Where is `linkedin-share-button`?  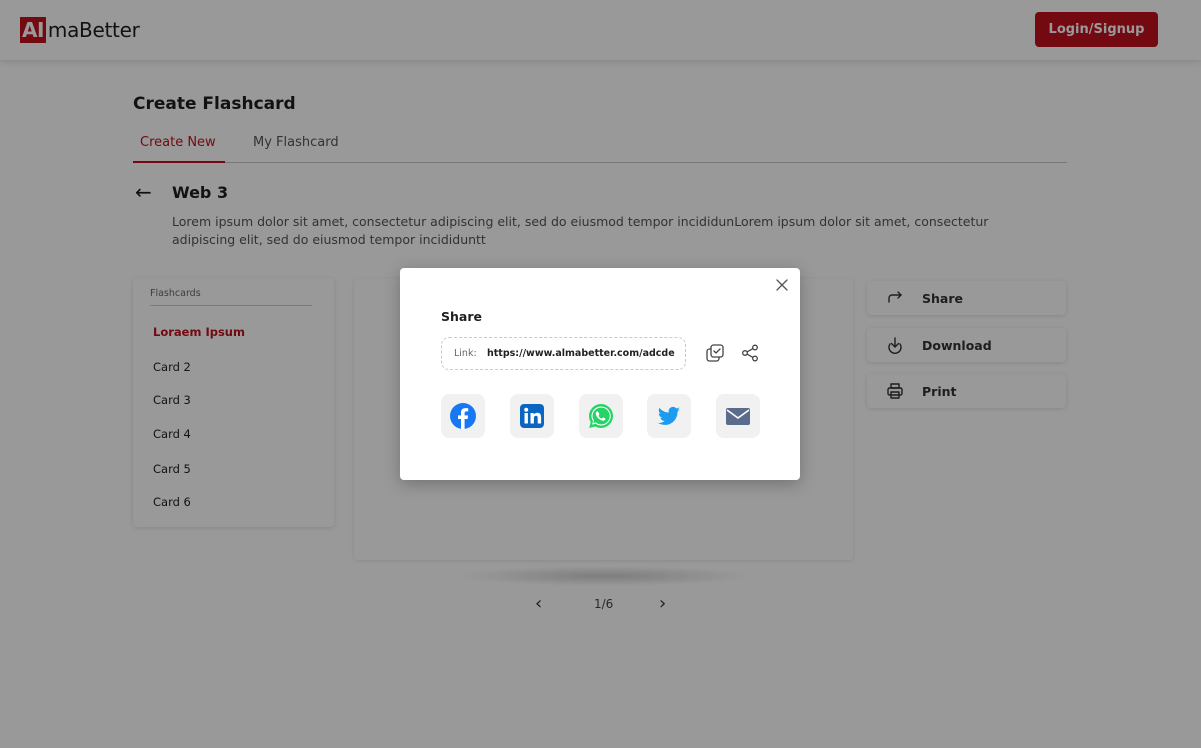
linkedin-share-button is located at coordinates (532, 416).